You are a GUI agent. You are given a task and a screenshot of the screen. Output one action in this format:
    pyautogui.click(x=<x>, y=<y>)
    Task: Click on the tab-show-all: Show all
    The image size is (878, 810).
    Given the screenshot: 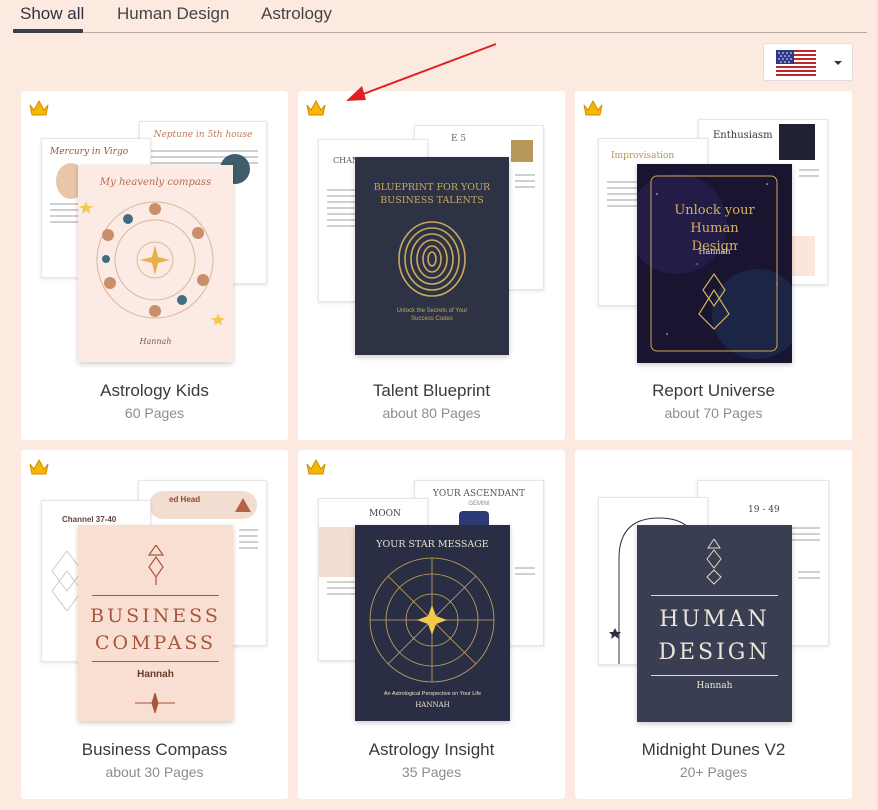 What is the action you would take?
    pyautogui.click(x=52, y=14)
    